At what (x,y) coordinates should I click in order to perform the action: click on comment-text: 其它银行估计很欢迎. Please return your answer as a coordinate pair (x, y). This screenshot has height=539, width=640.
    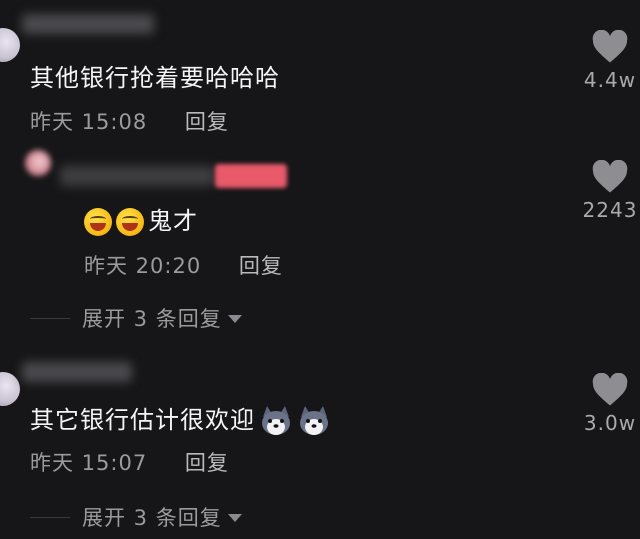
    Looking at the image, I should click on (180, 418).